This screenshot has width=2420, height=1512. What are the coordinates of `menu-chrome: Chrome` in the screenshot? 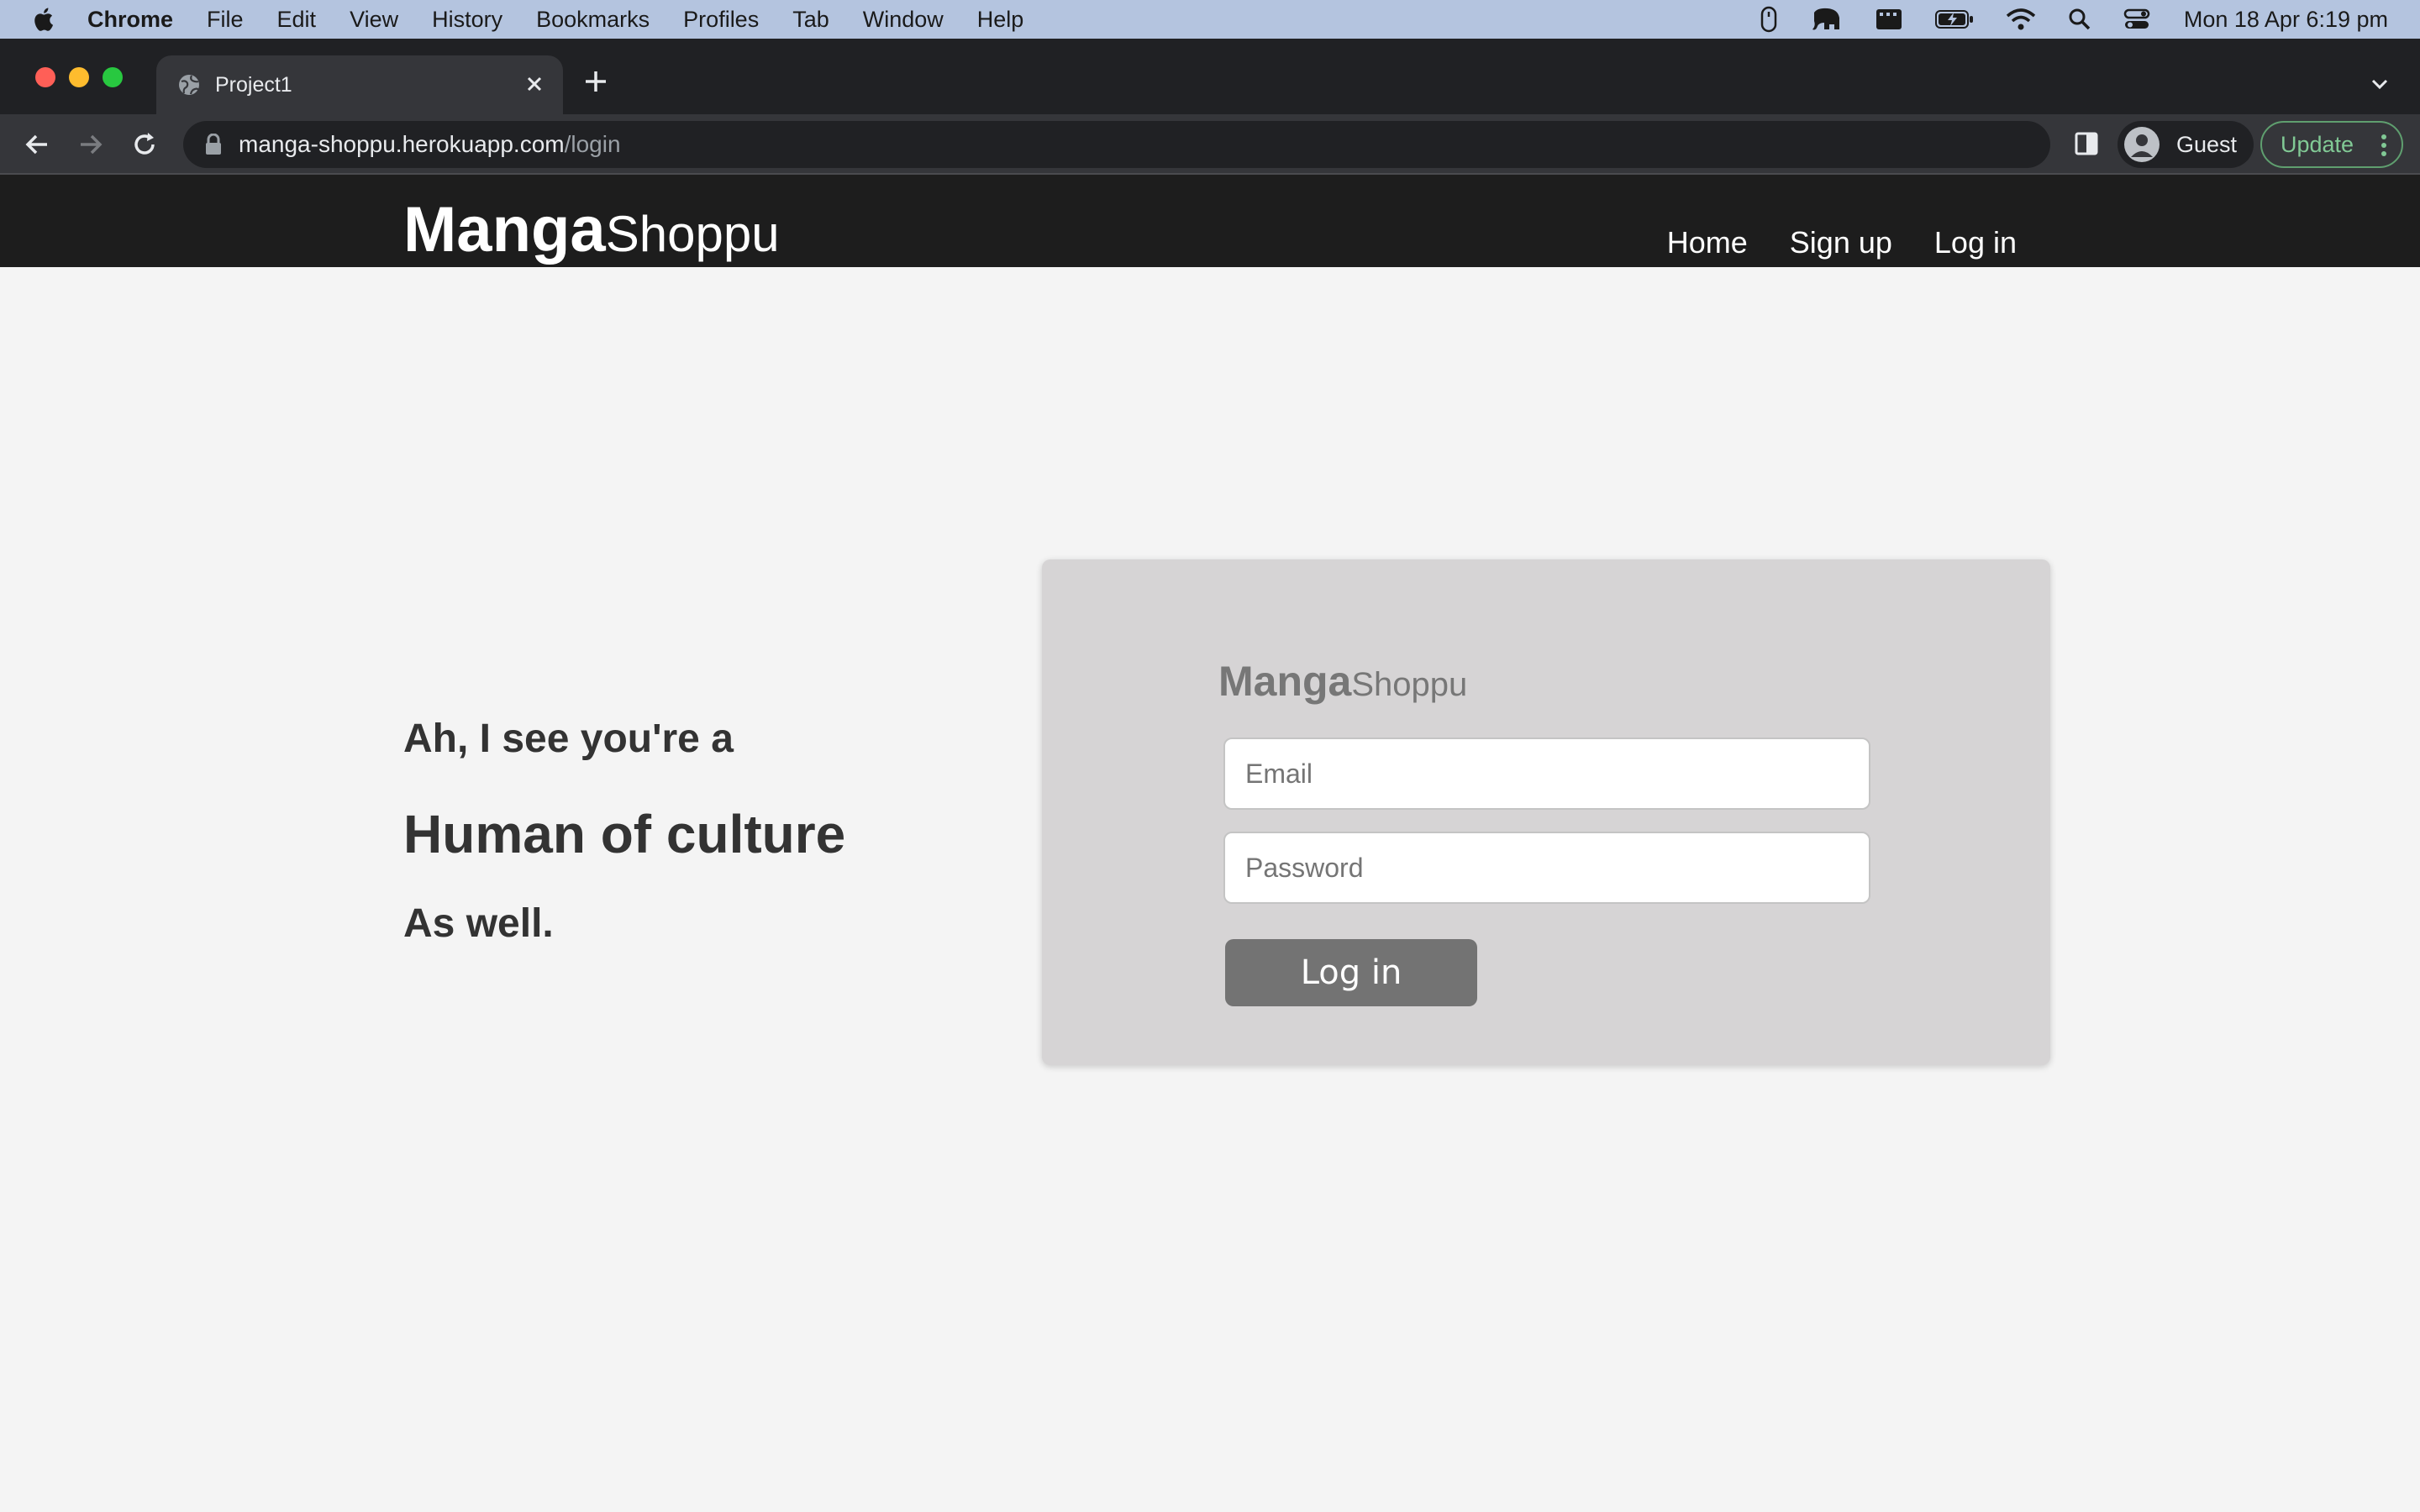 It's located at (130, 20).